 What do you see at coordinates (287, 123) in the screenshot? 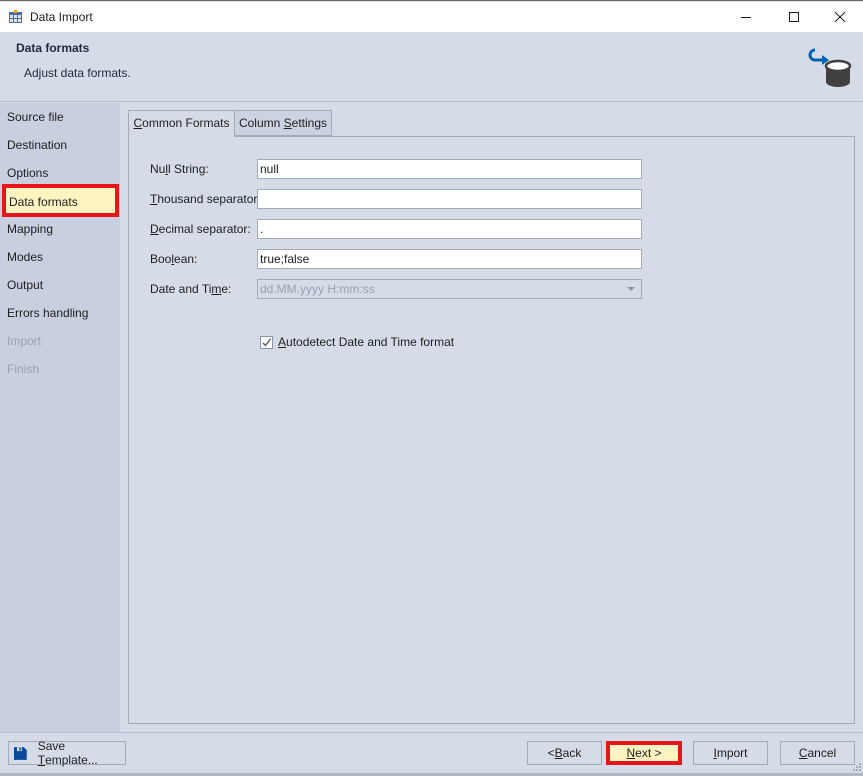
I see `tab-label-mnemonic: S` at bounding box center [287, 123].